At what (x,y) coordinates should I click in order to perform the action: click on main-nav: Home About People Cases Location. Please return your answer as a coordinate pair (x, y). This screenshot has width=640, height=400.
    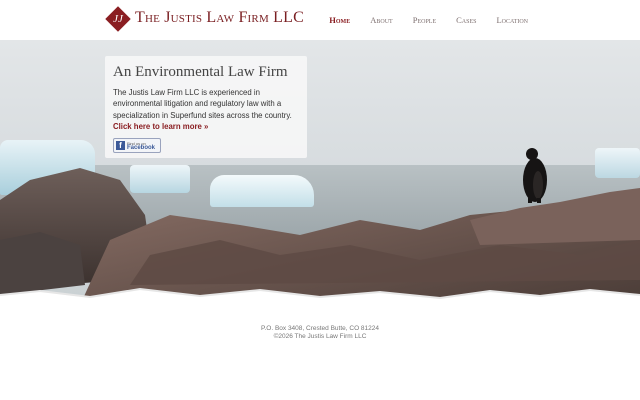
    Looking at the image, I should click on (418, 20).